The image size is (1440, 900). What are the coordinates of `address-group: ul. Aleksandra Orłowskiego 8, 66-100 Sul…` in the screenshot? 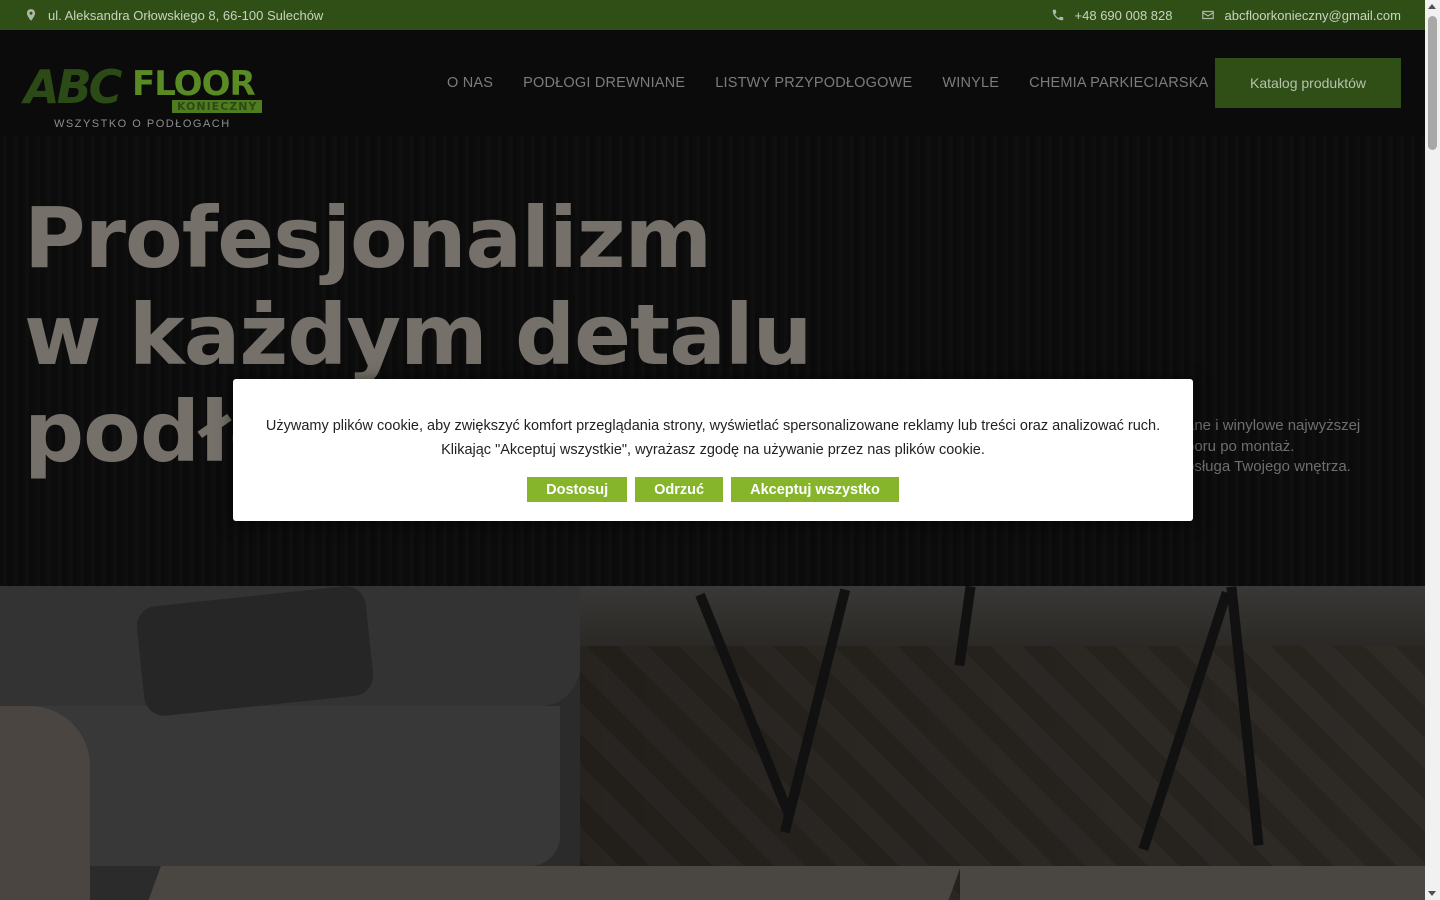 It's located at (173, 15).